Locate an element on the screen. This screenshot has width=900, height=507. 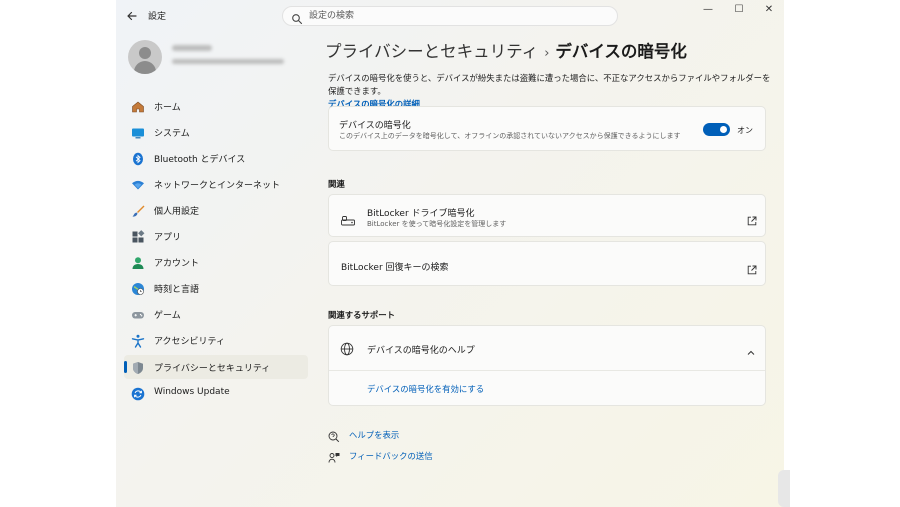
globe-clock-icon is located at coordinates (138, 288).